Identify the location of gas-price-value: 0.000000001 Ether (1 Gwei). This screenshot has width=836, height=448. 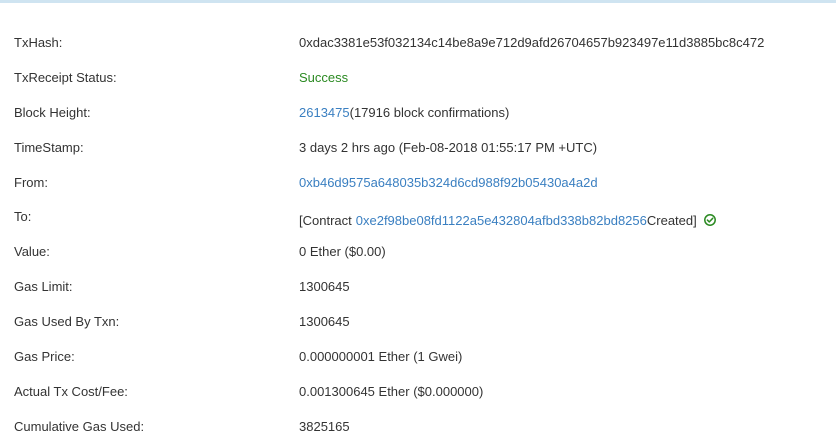
(381, 356).